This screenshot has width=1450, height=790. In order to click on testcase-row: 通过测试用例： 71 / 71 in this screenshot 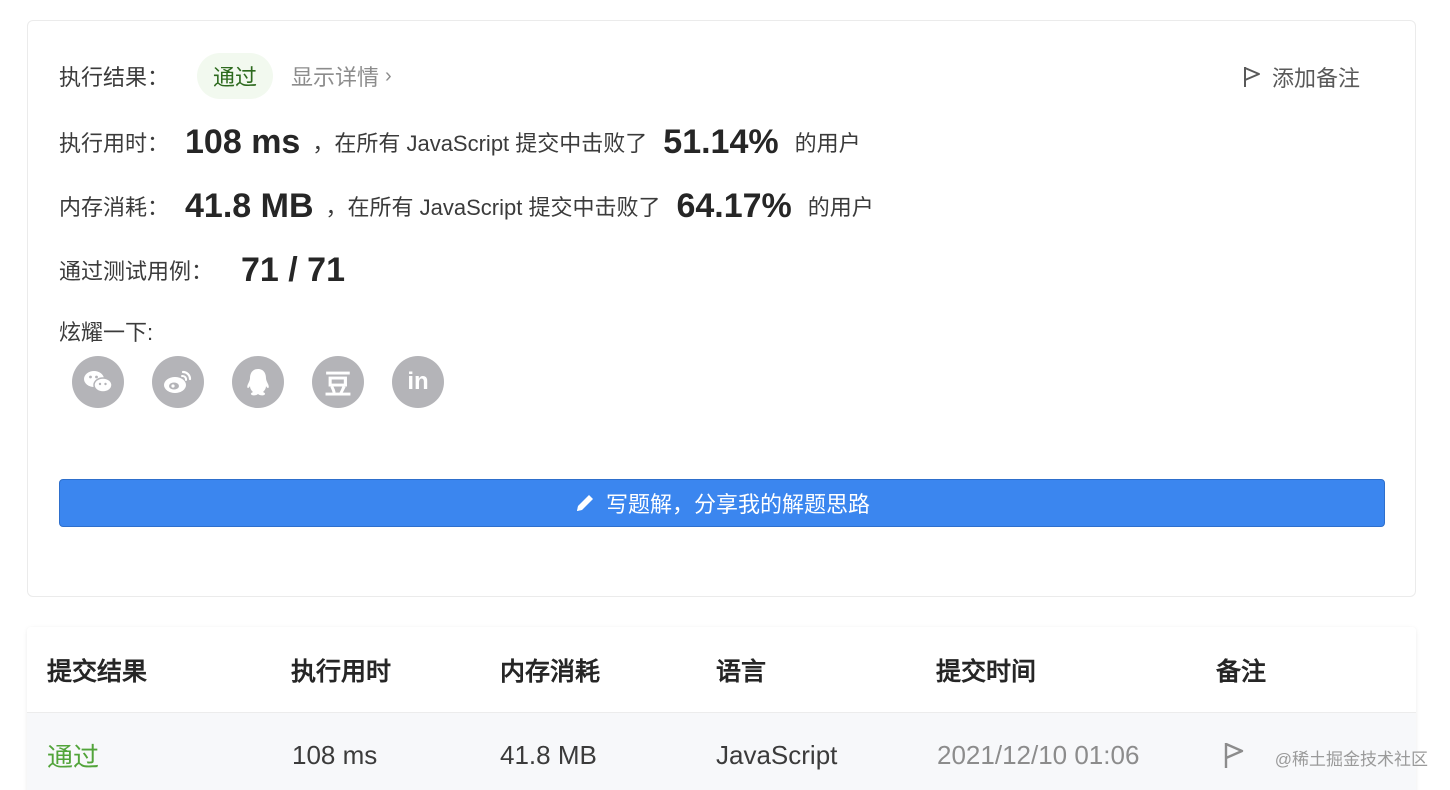, I will do `click(202, 270)`.